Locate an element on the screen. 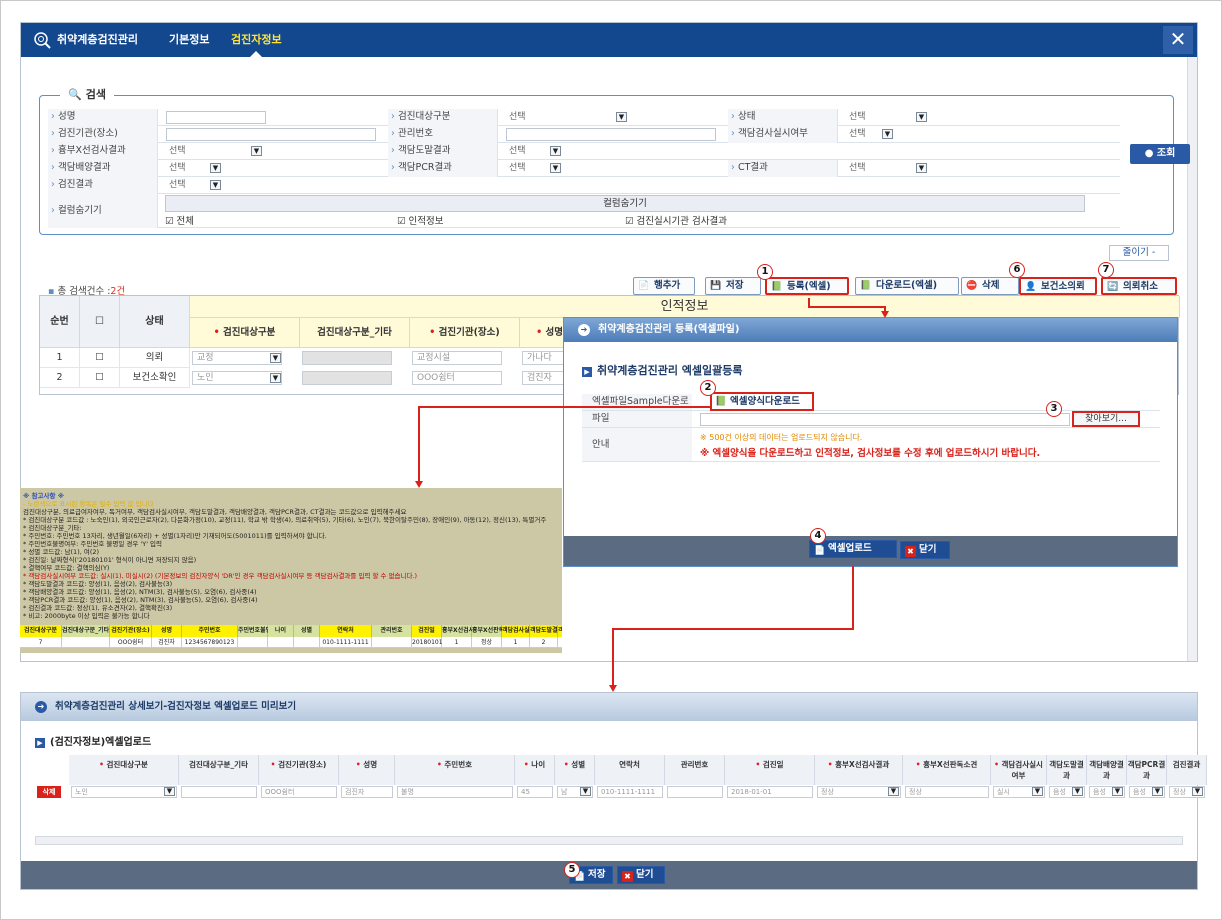 This screenshot has height=920, width=1222. dialog-close-button: ✖ 닫기 is located at coordinates (925, 550).